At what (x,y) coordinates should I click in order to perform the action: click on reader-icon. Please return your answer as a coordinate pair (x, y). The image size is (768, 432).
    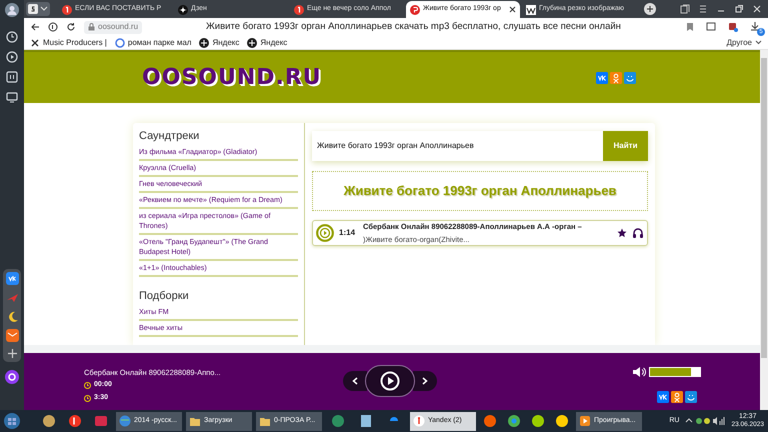
    Looking at the image, I should click on (711, 27).